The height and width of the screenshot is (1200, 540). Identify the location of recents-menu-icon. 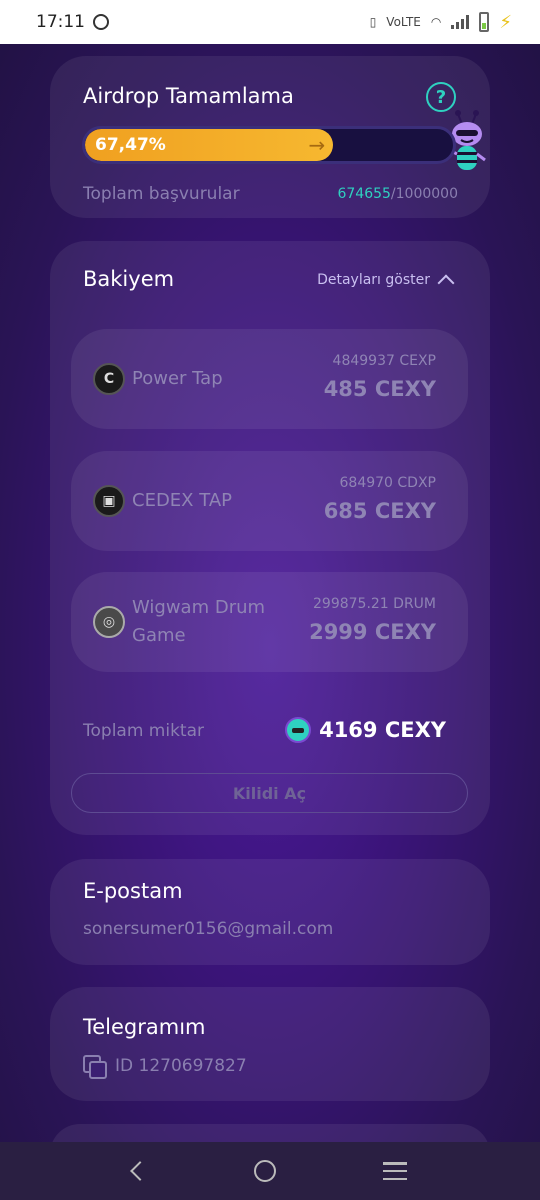
(394, 1171).